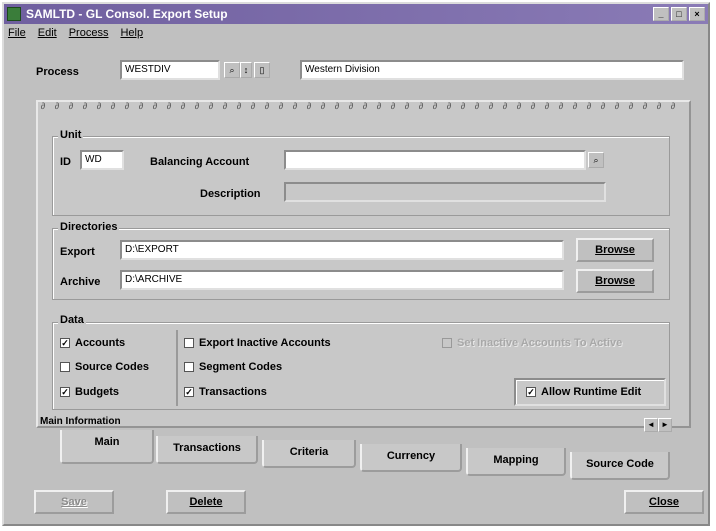  Describe the element at coordinates (104, 367) in the screenshot. I see `source-codes-checkbox: Source Codes` at that location.